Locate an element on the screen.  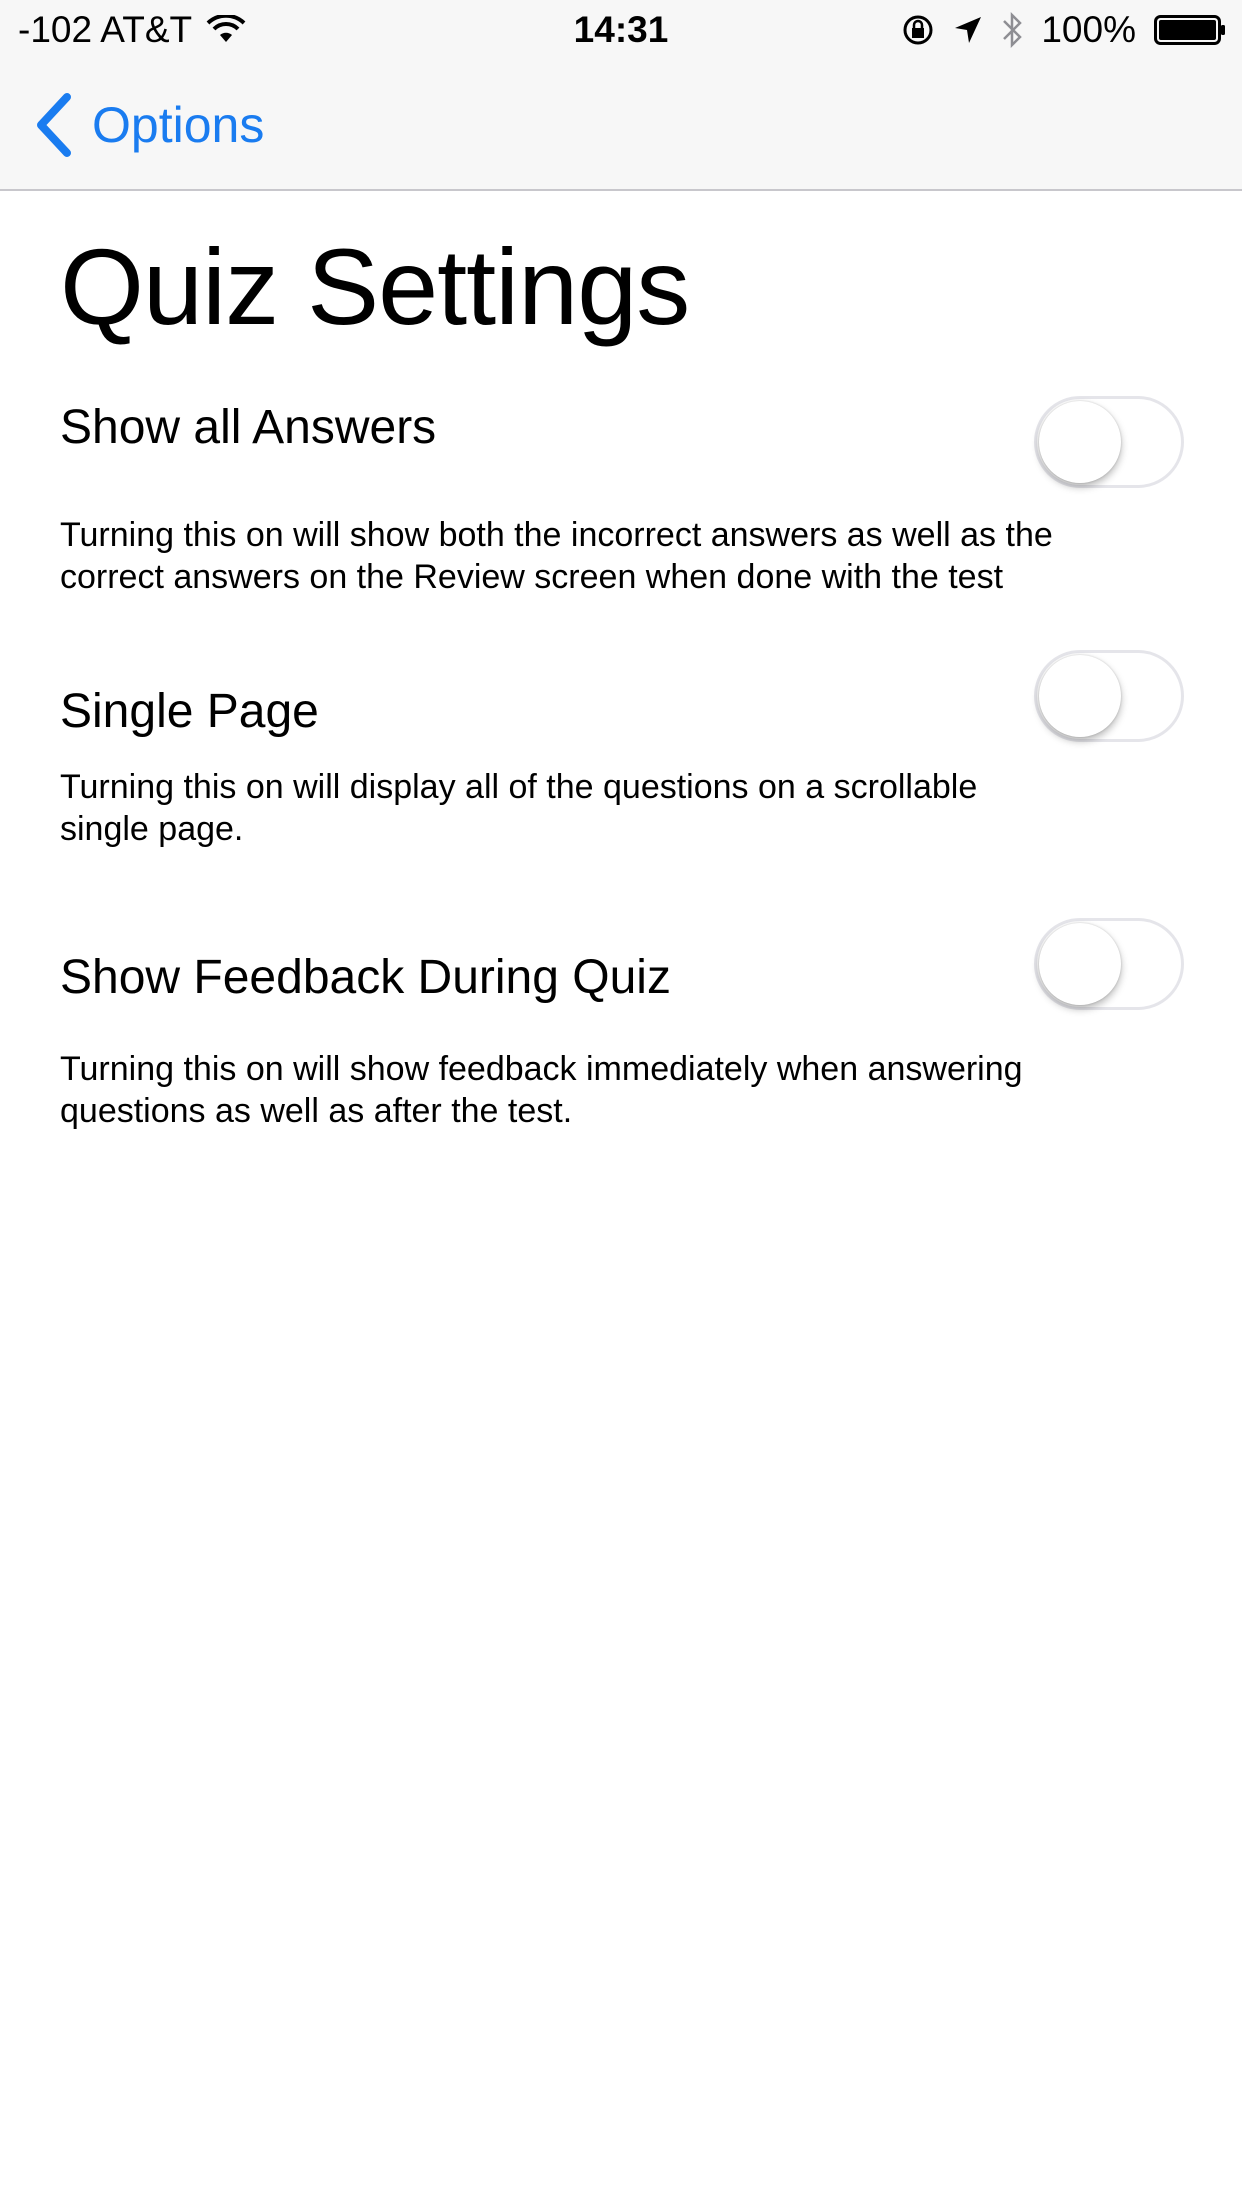
setting-description-line: single page. is located at coordinates (152, 829).